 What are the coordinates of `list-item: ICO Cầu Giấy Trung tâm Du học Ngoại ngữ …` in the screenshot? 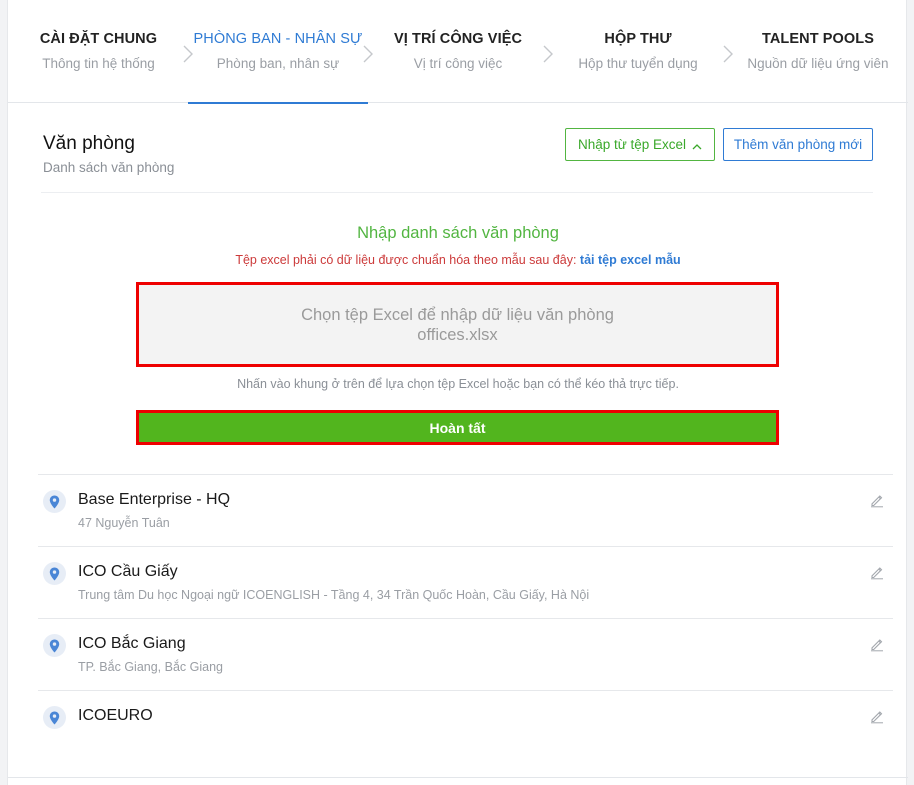 It's located at (465, 582).